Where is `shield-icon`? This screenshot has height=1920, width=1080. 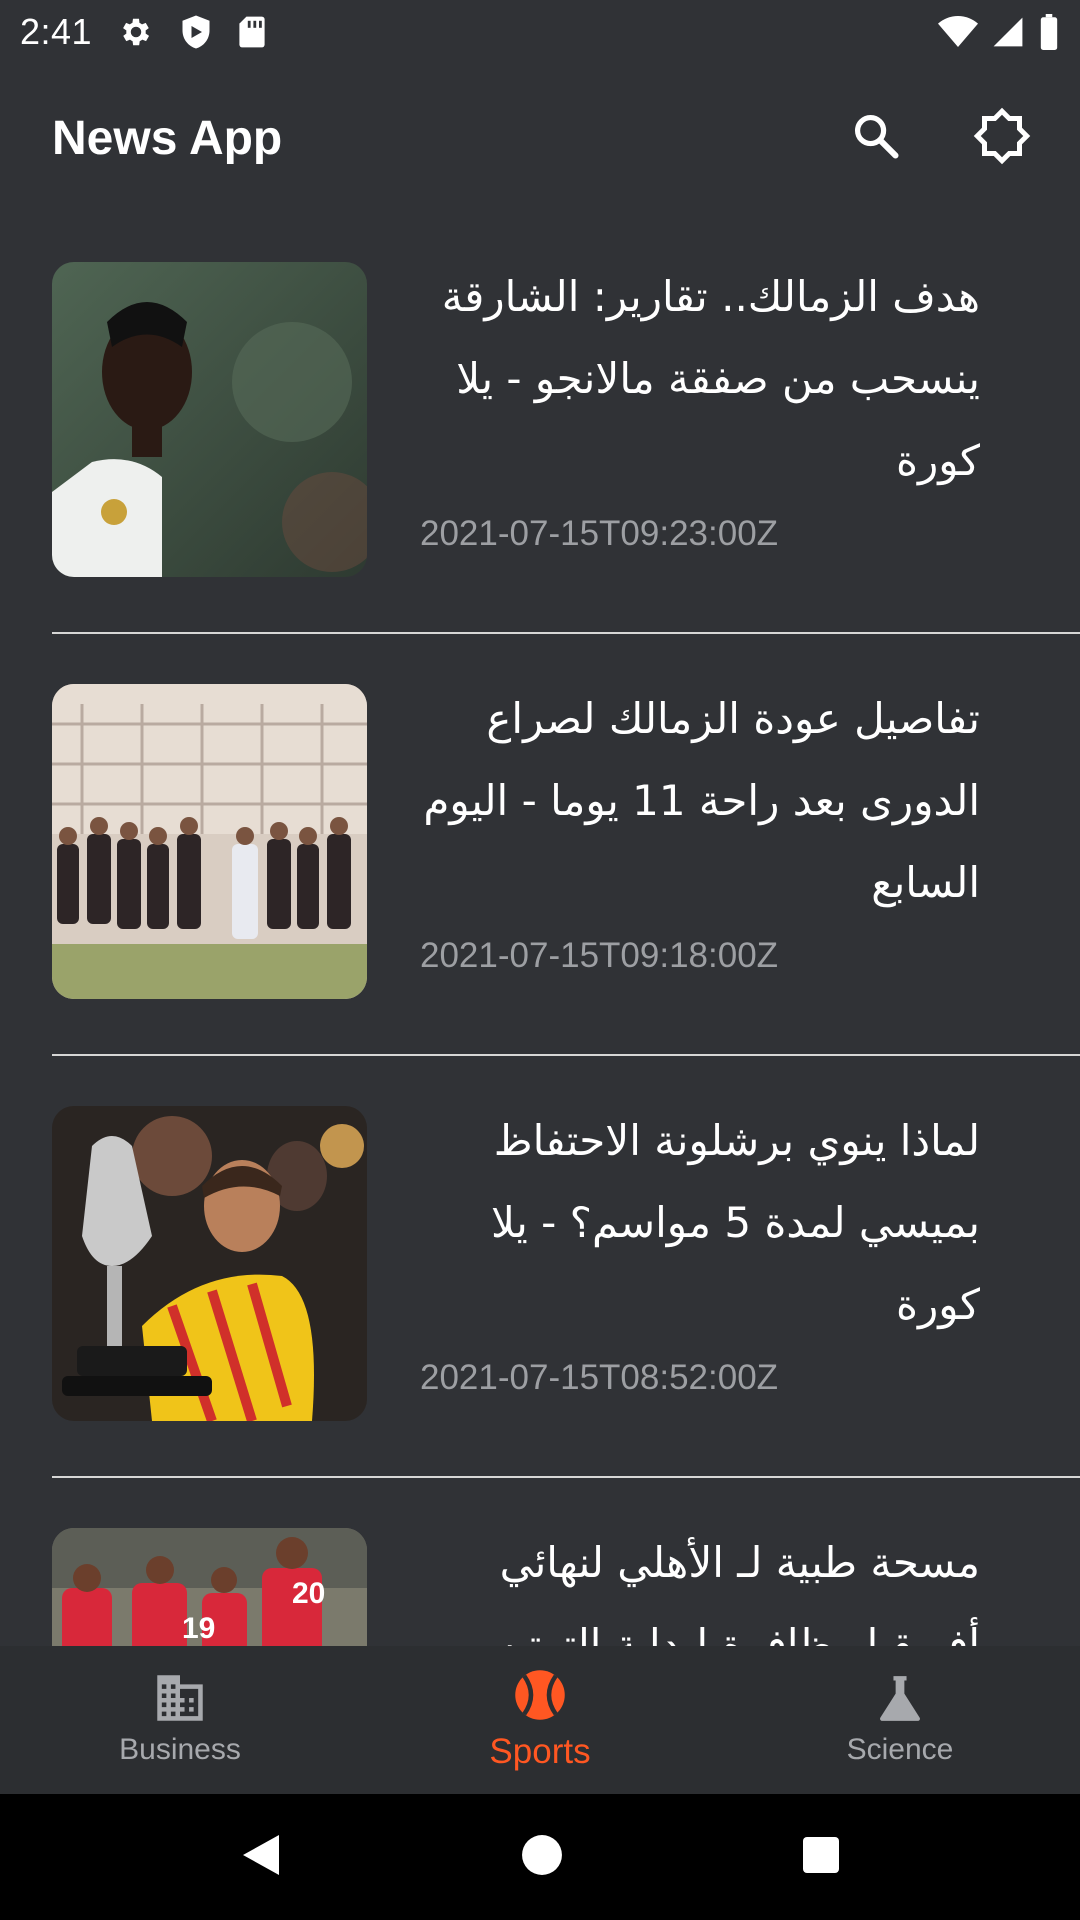 shield-icon is located at coordinates (196, 32).